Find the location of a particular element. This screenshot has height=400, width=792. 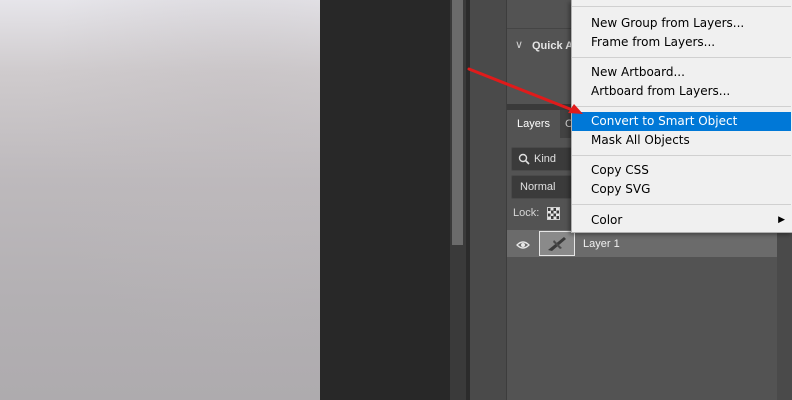

blend-mode-value: Normal is located at coordinates (538, 187).